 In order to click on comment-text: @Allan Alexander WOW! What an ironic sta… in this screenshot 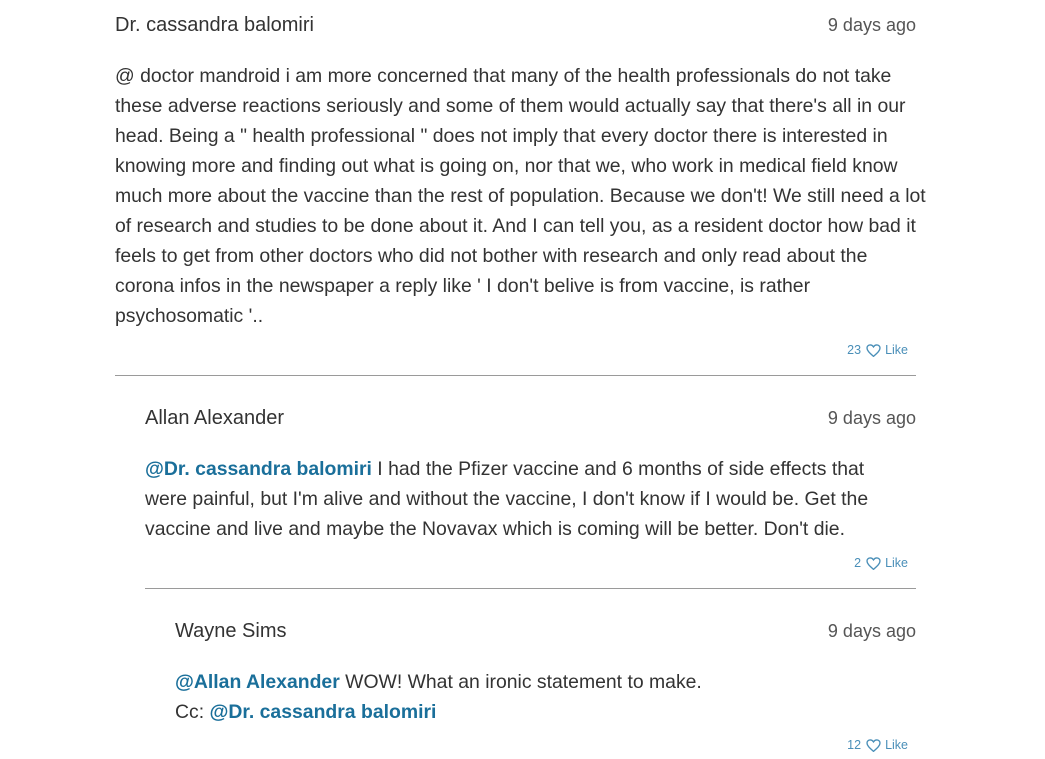, I will do `click(540, 697)`.